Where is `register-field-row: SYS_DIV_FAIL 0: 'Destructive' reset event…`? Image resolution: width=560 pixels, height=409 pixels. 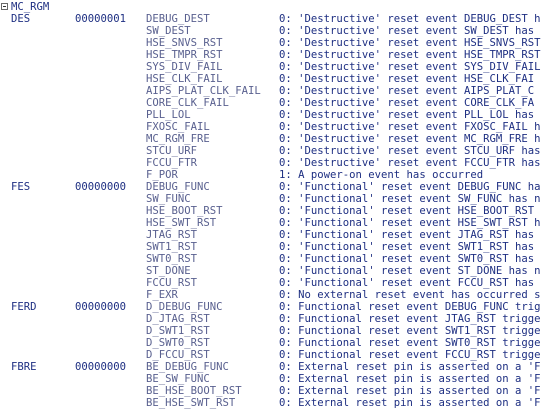 register-field-row: SYS_DIV_FAIL 0: 'Destructive' reset event… is located at coordinates (280, 67).